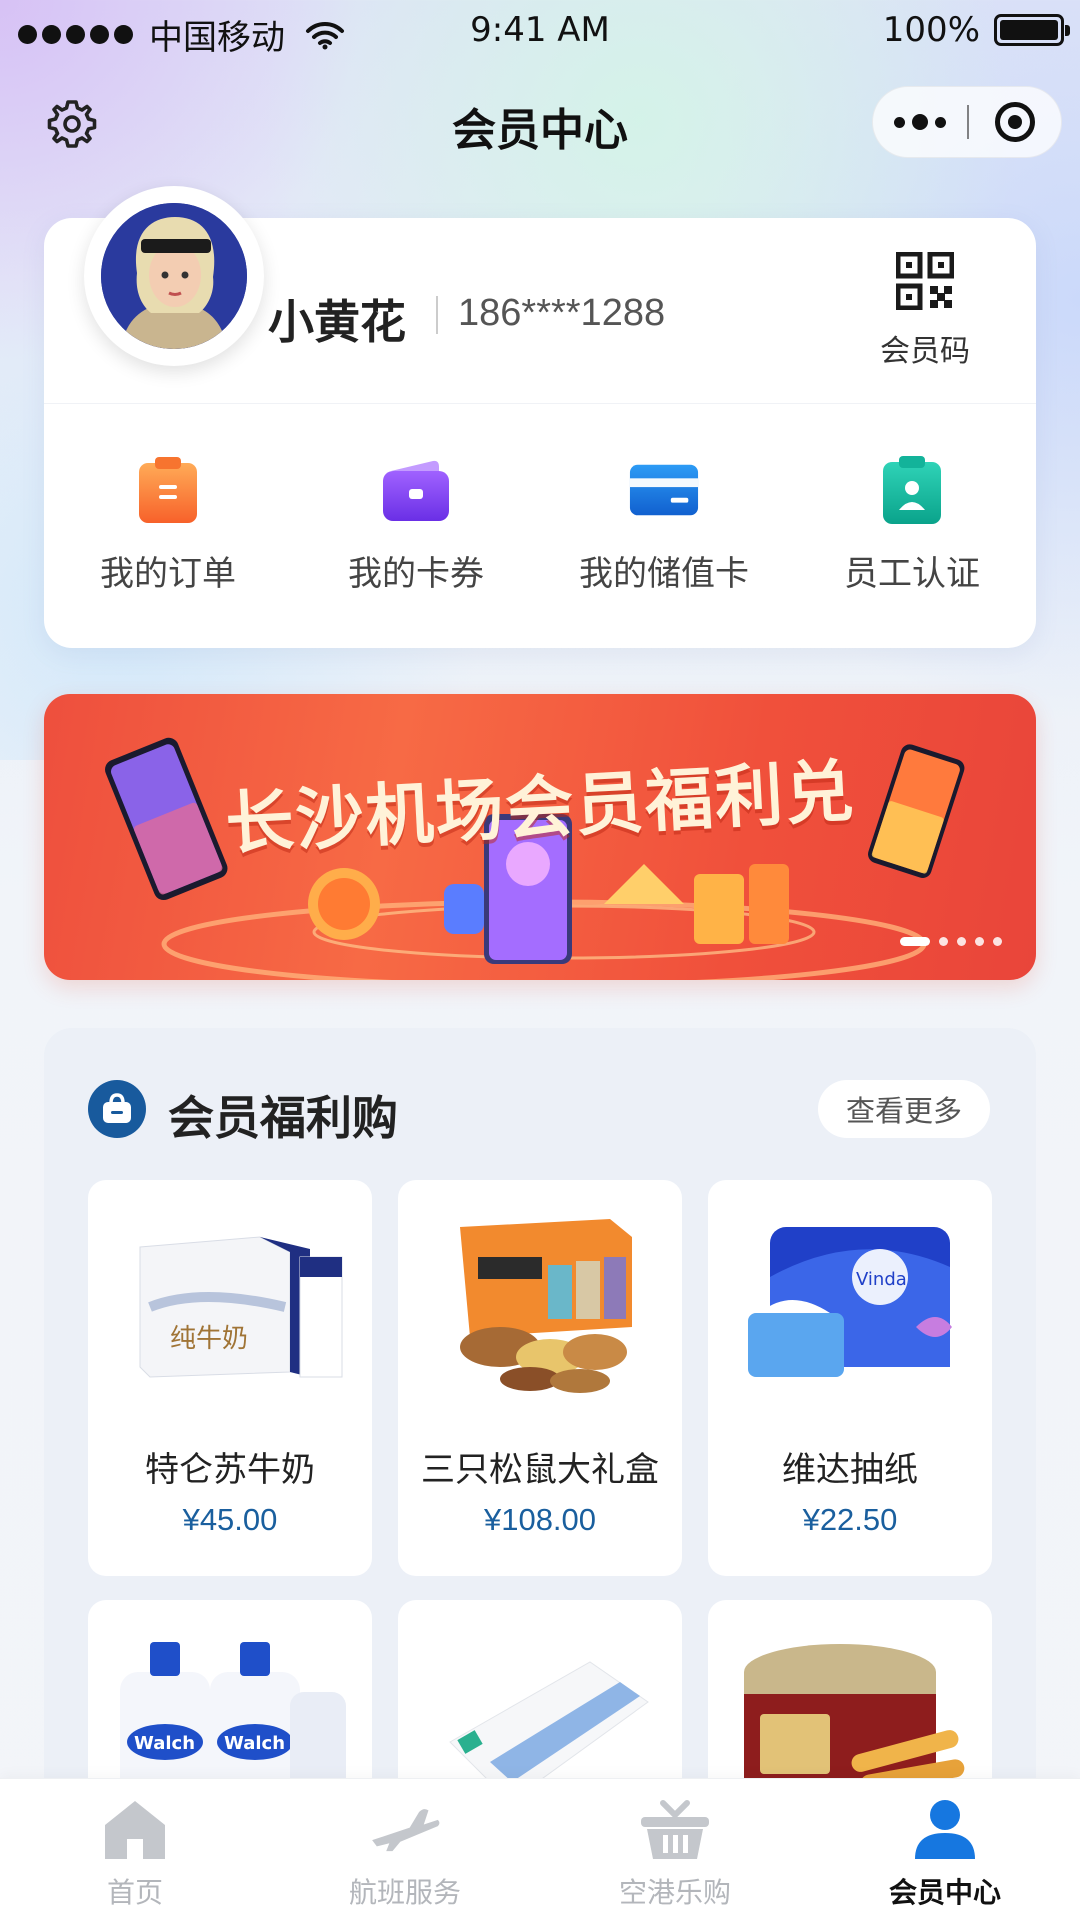  I want to click on avatar-portrait-icon, so click(174, 276).